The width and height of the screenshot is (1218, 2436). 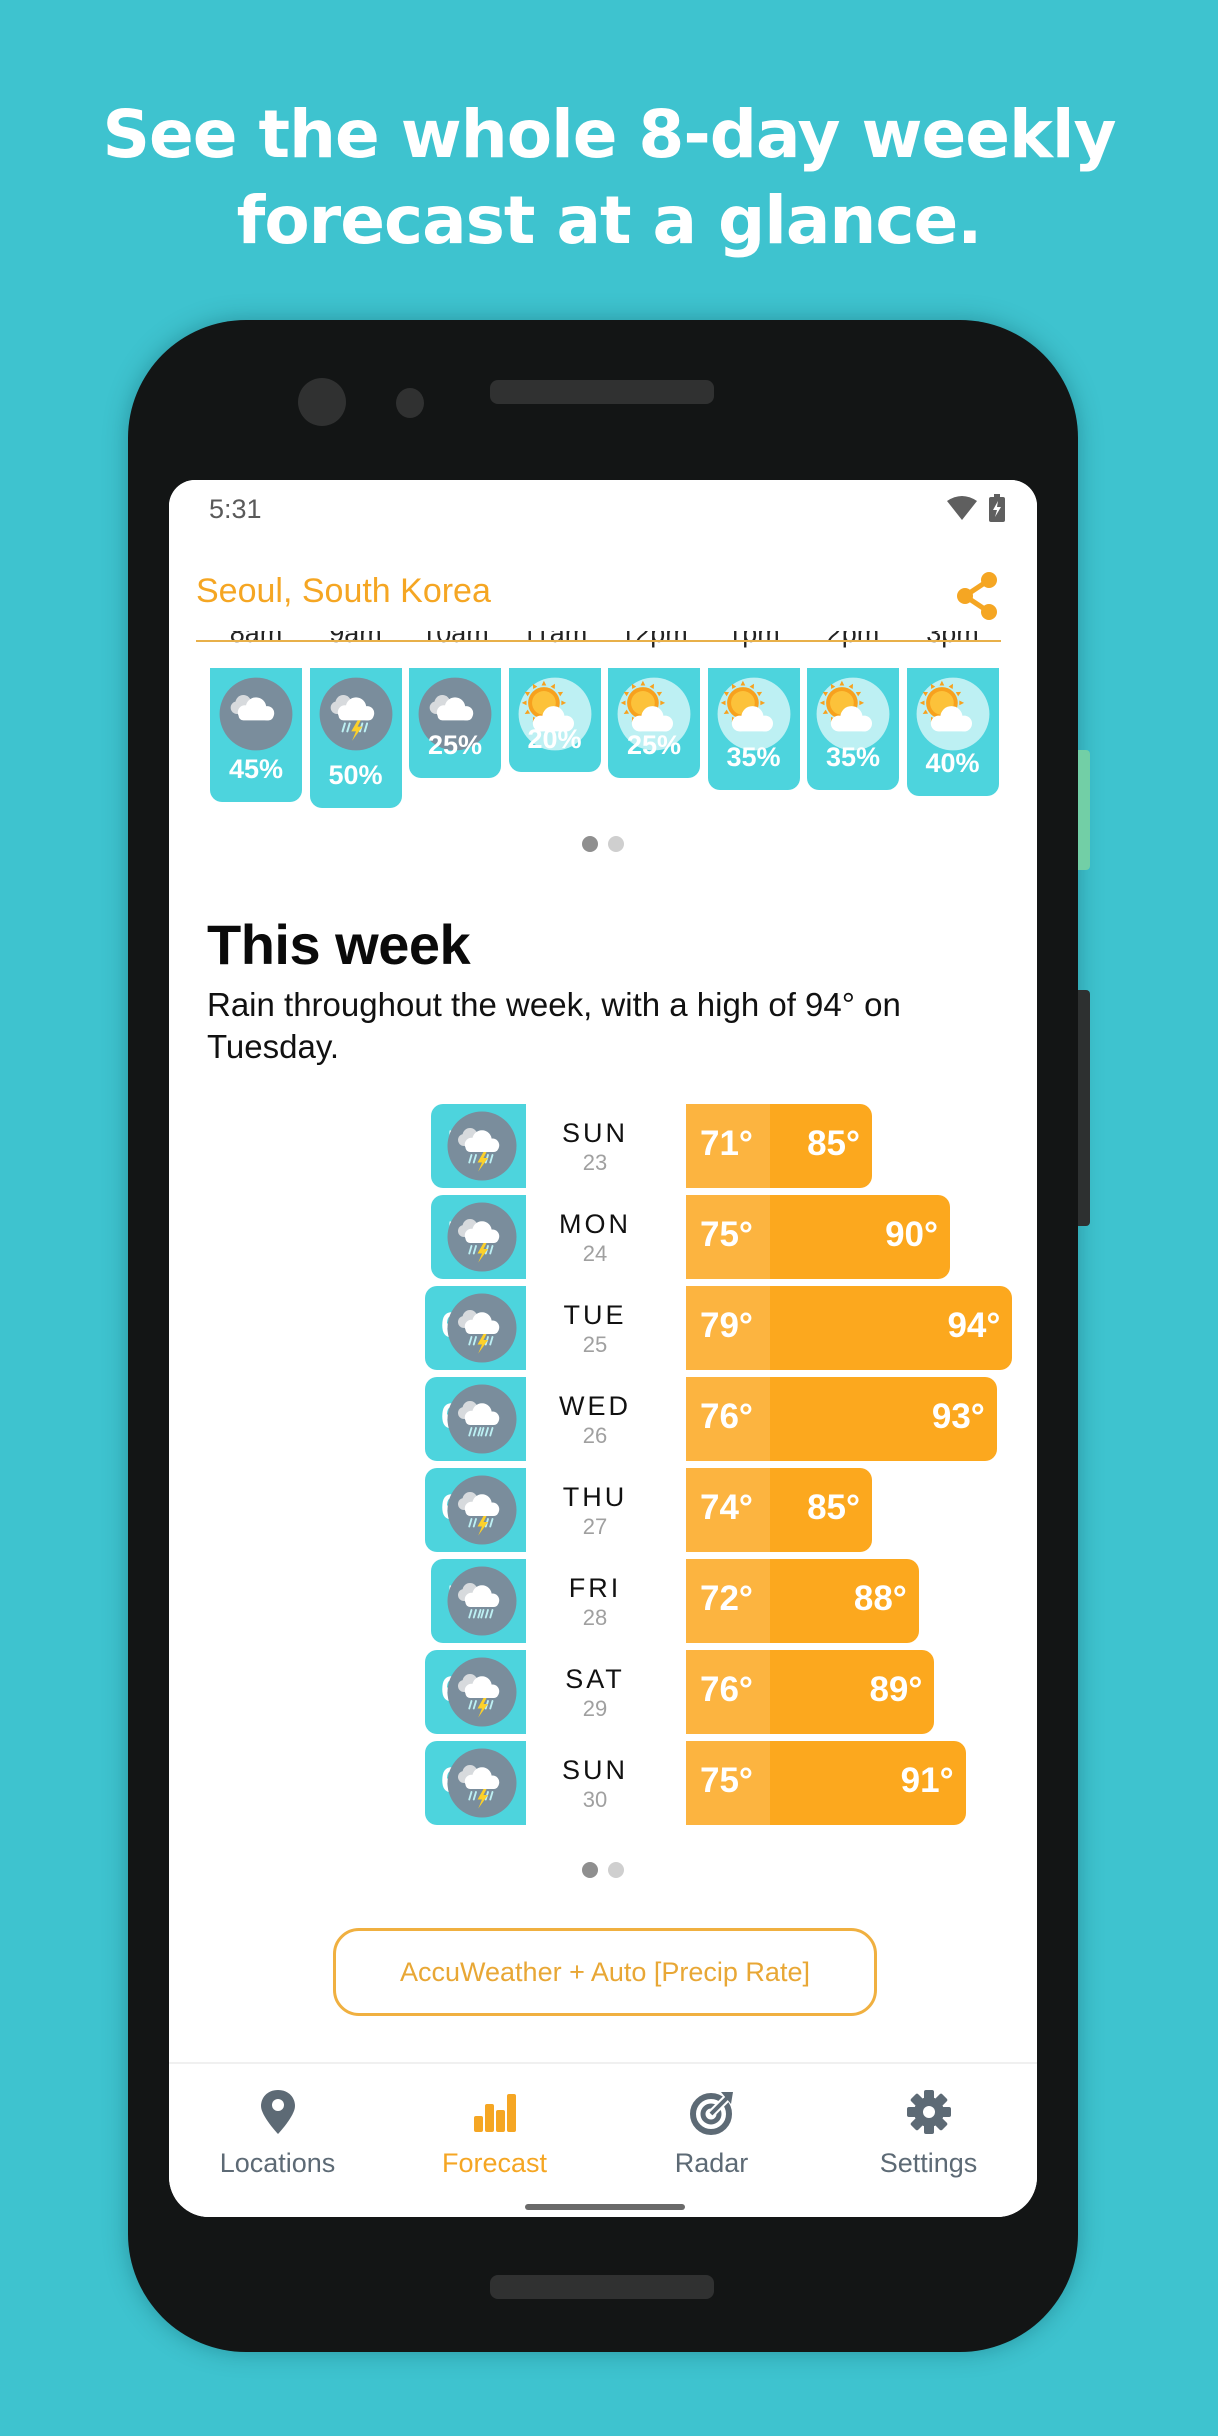 I want to click on nav-label: Settings, so click(x=928, y=2163).